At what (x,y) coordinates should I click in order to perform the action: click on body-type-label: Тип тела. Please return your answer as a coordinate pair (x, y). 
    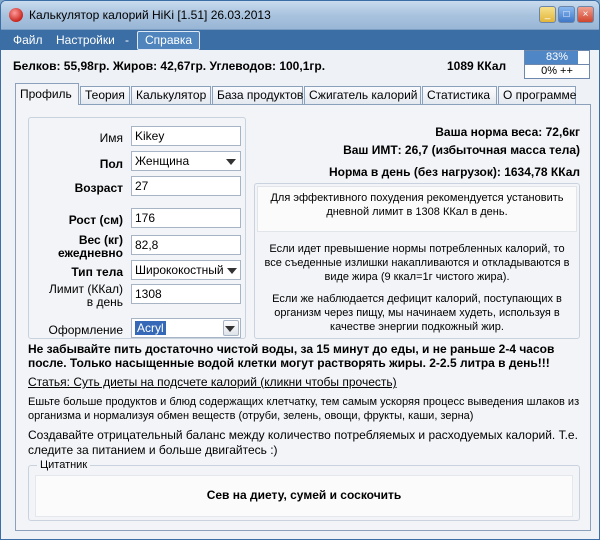
    Looking at the image, I should click on (97, 272).